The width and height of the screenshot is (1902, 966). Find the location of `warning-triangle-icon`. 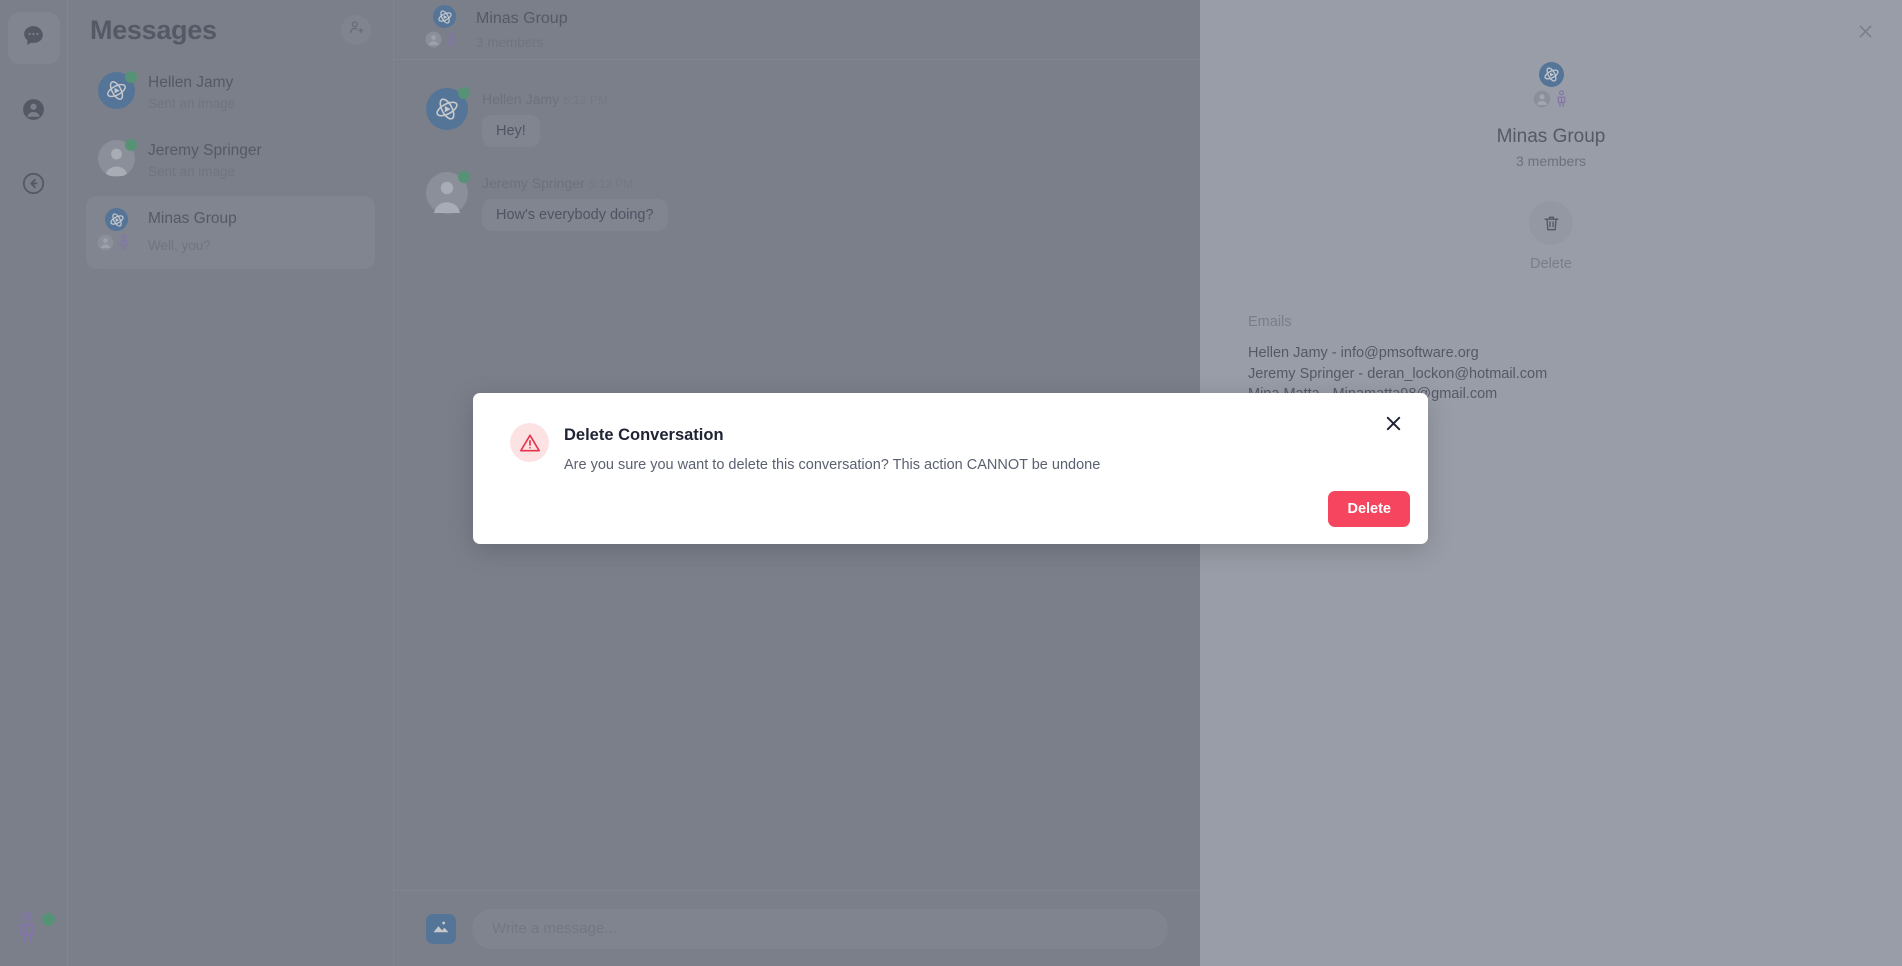

warning-triangle-icon is located at coordinates (529, 442).